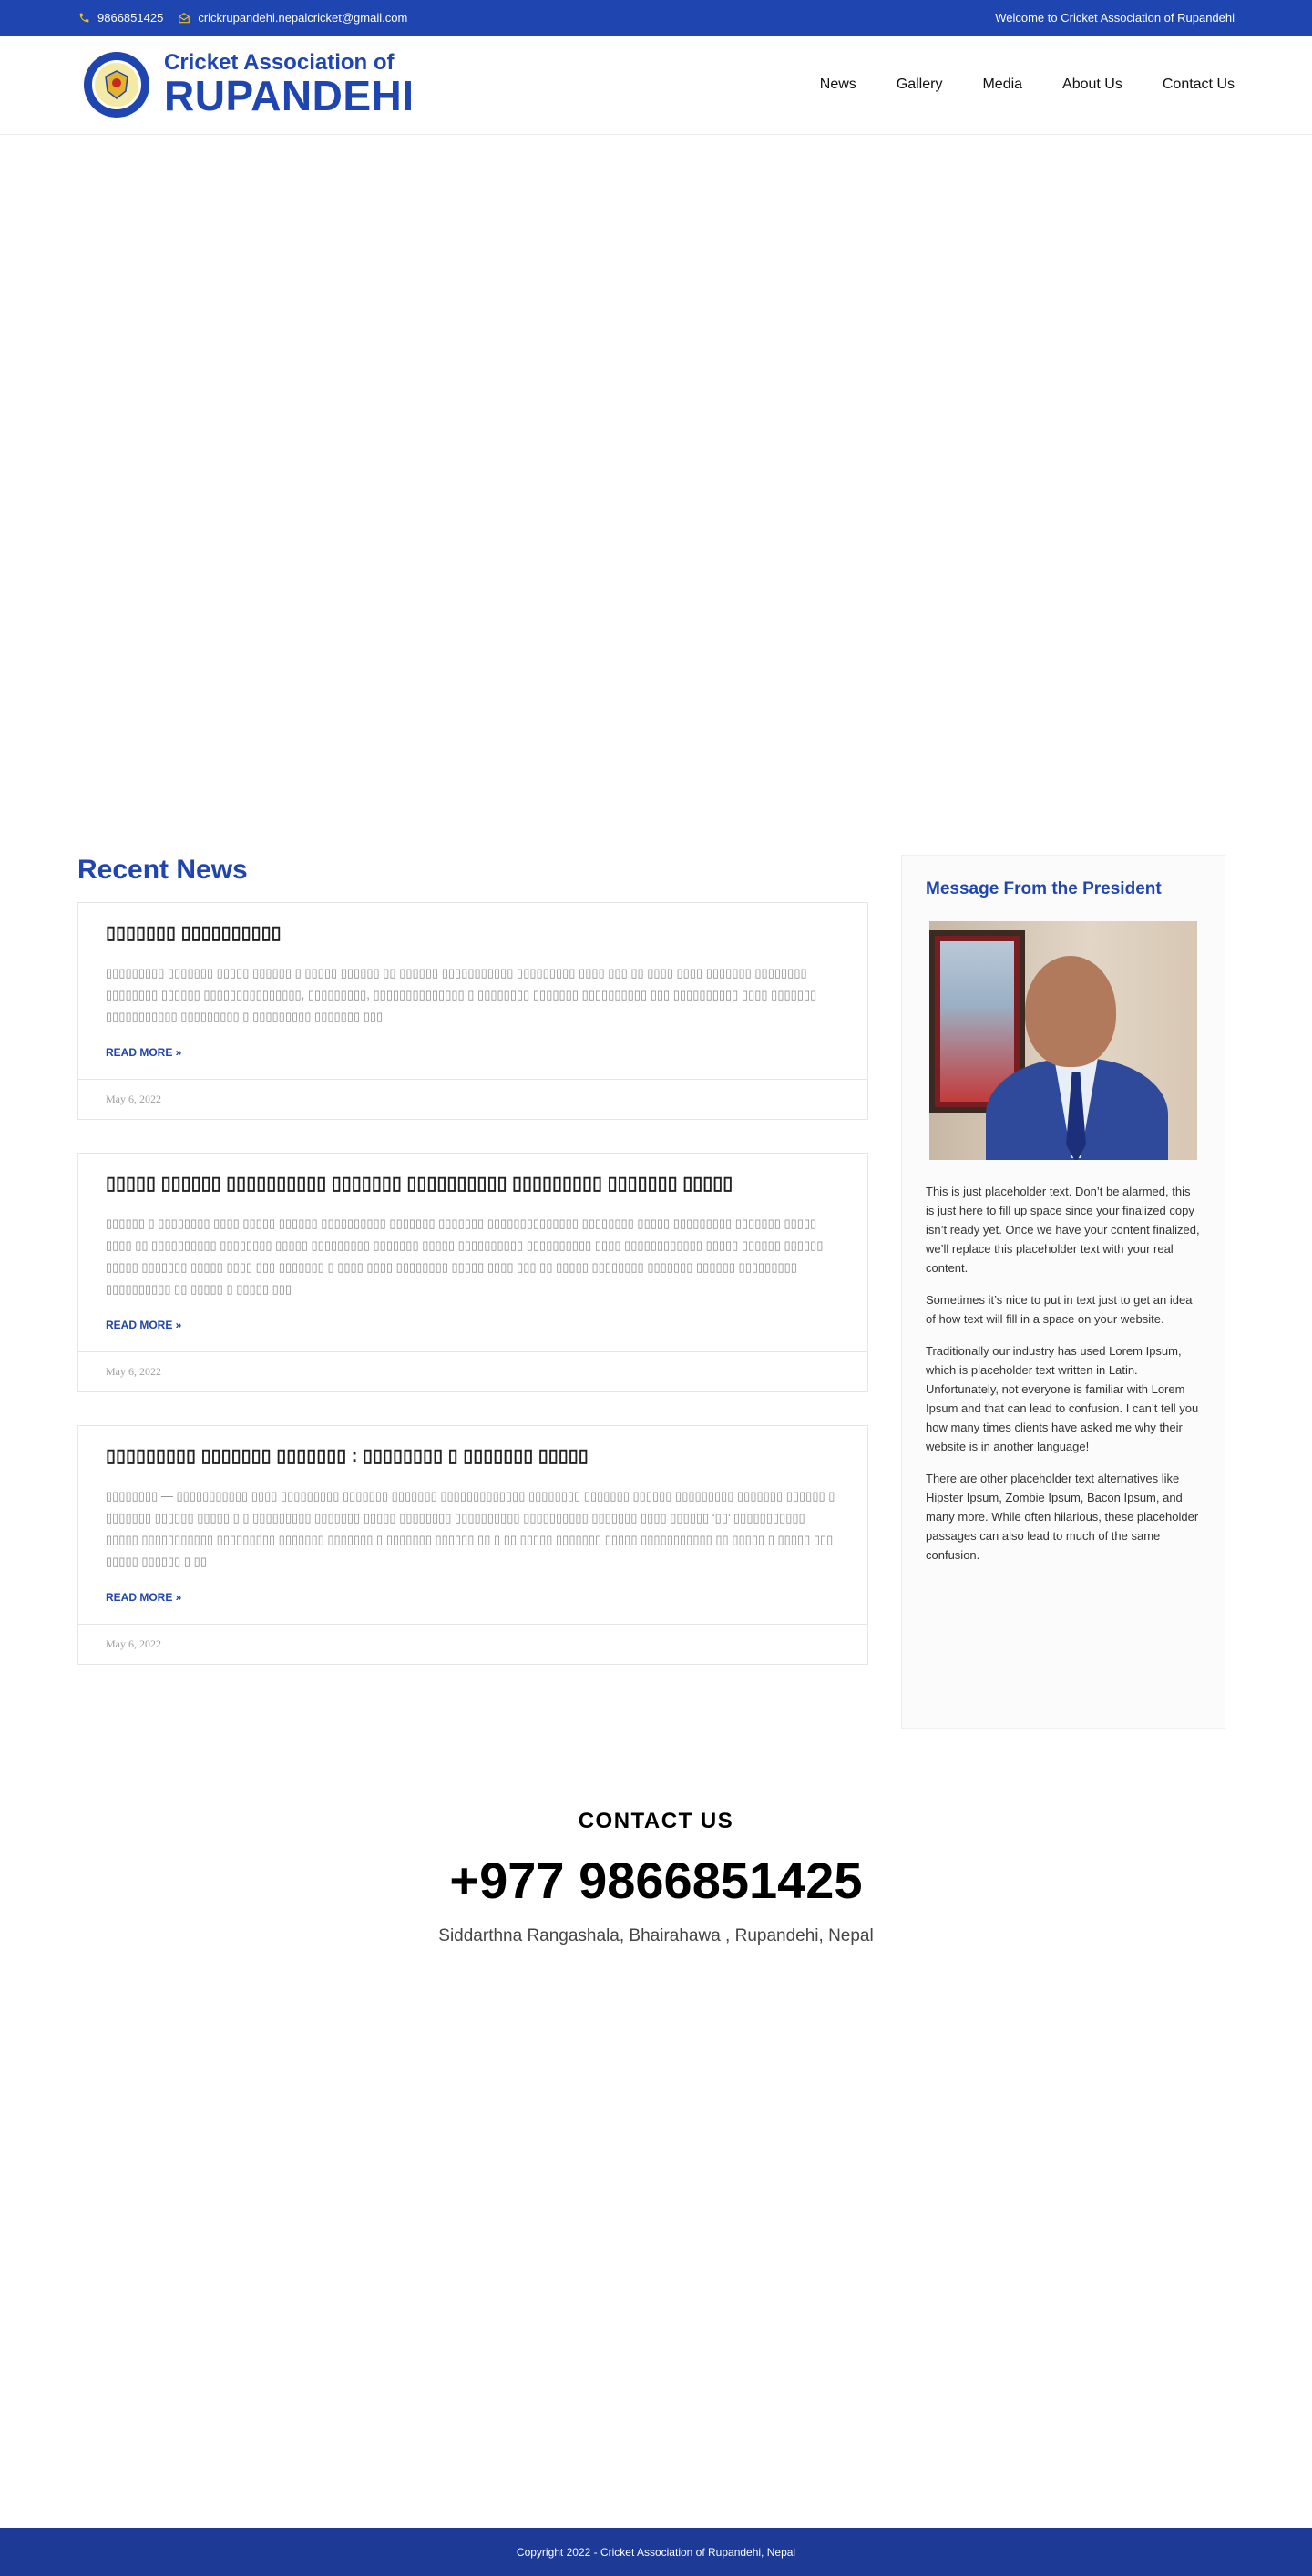  What do you see at coordinates (656, 1821) in the screenshot?
I see `contact-title: CONTACT US` at bounding box center [656, 1821].